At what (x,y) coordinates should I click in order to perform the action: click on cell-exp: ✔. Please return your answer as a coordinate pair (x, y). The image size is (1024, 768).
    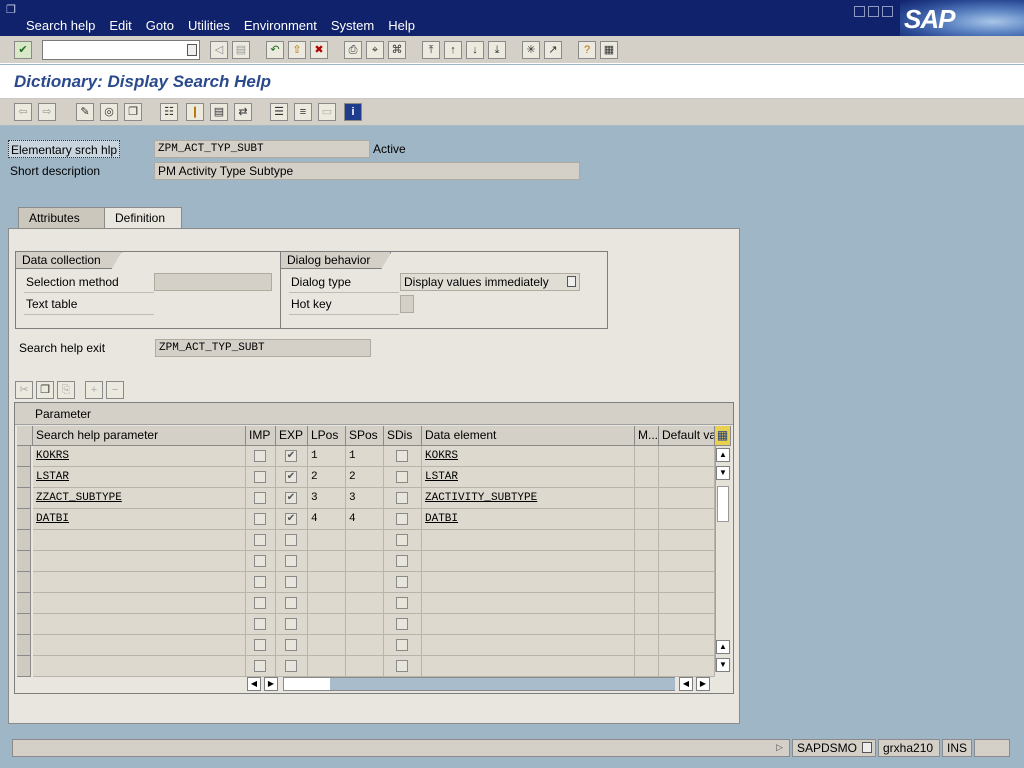
    Looking at the image, I should click on (292, 477).